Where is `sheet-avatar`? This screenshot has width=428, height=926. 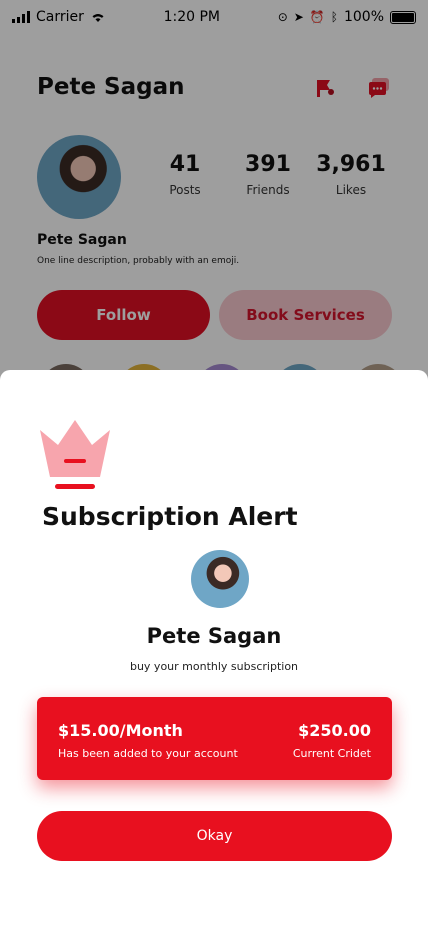
sheet-avatar is located at coordinates (220, 579).